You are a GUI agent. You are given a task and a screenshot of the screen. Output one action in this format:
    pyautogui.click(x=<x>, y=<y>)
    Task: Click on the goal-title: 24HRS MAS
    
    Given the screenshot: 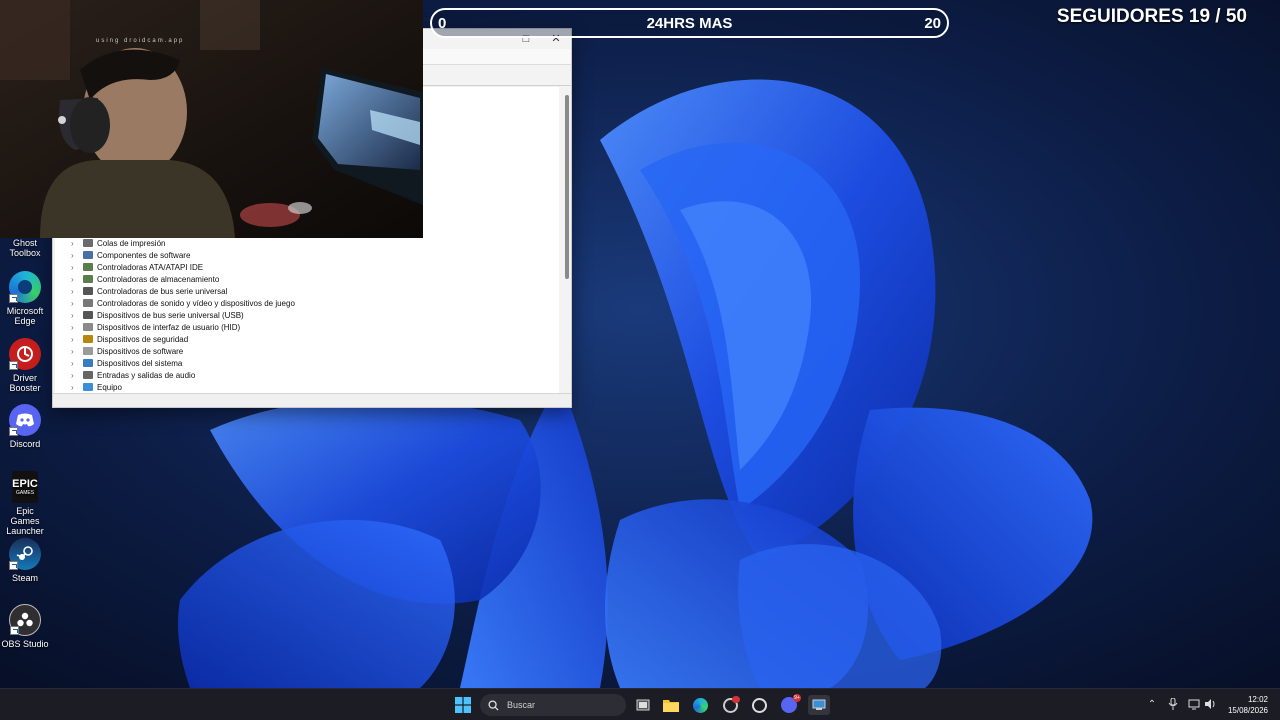 What is the action you would take?
    pyautogui.click(x=689, y=23)
    